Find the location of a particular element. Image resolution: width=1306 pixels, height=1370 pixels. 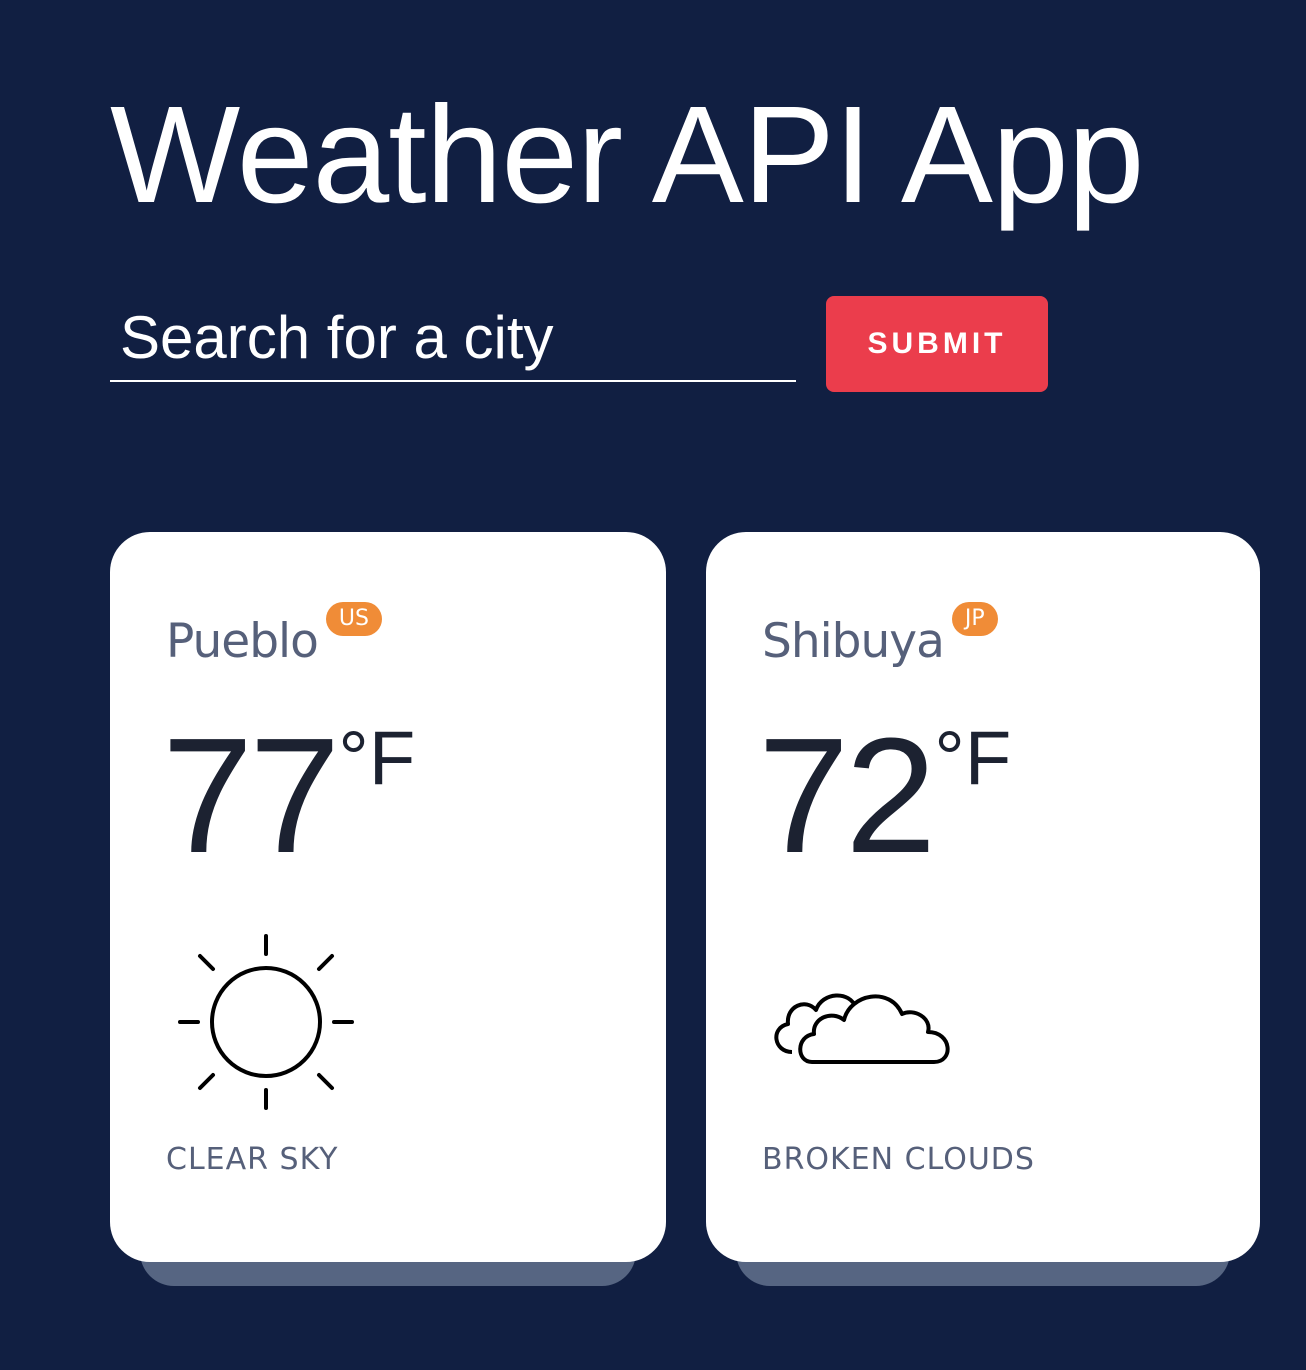

page-title: Weather API App is located at coordinates (627, 155).